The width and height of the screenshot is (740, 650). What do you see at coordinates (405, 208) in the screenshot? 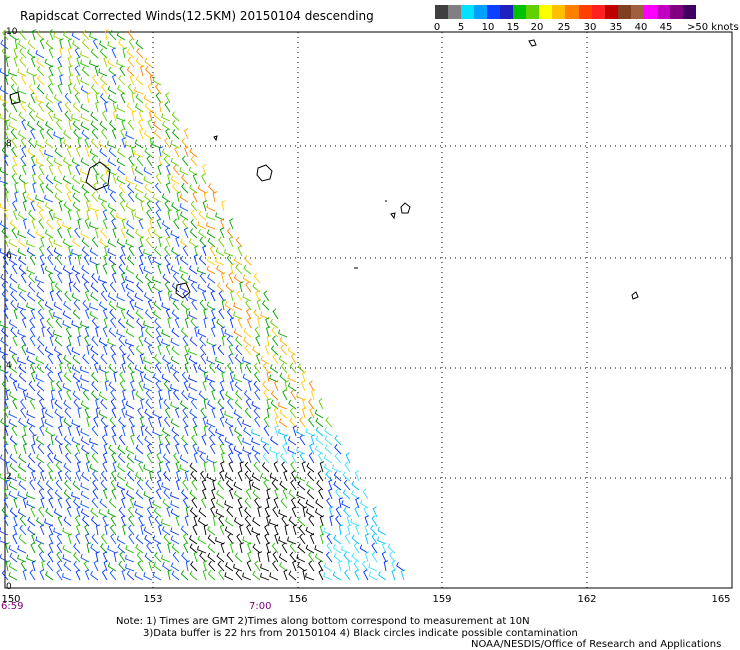
I see `island-outline` at bounding box center [405, 208].